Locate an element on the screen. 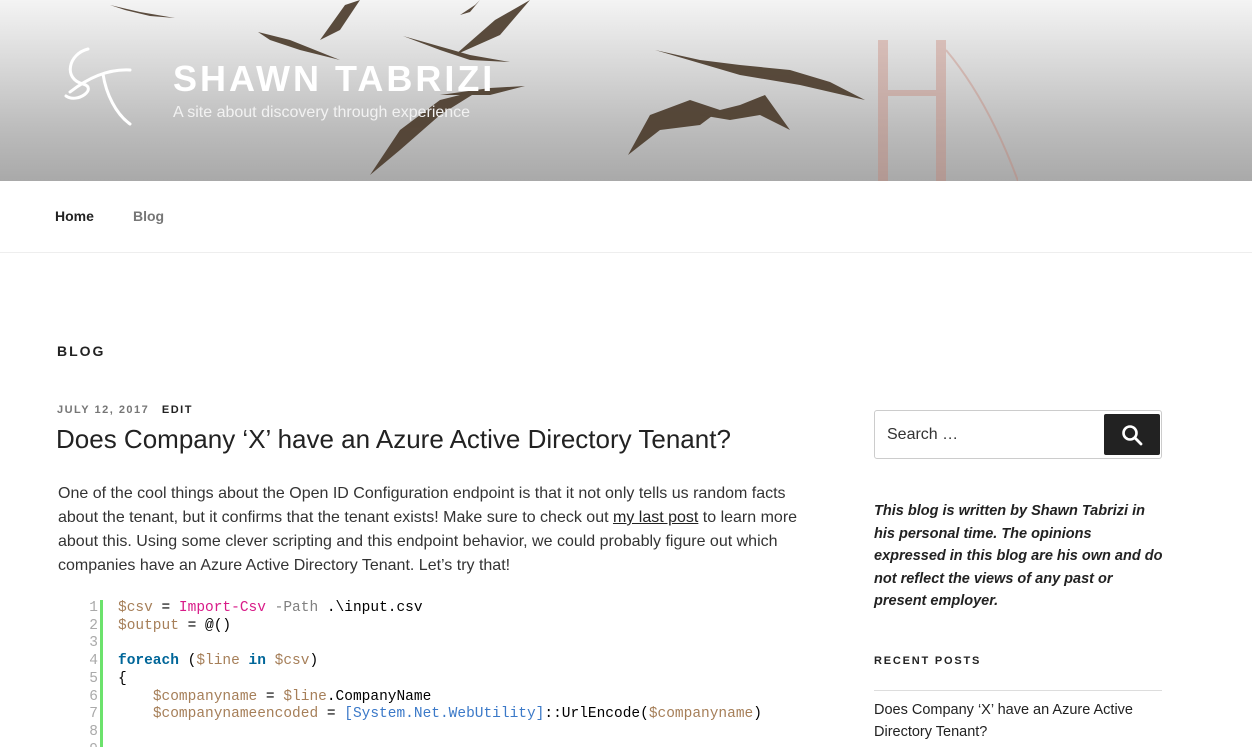 The image size is (1252, 747). line-number: 7 is located at coordinates (93, 714).